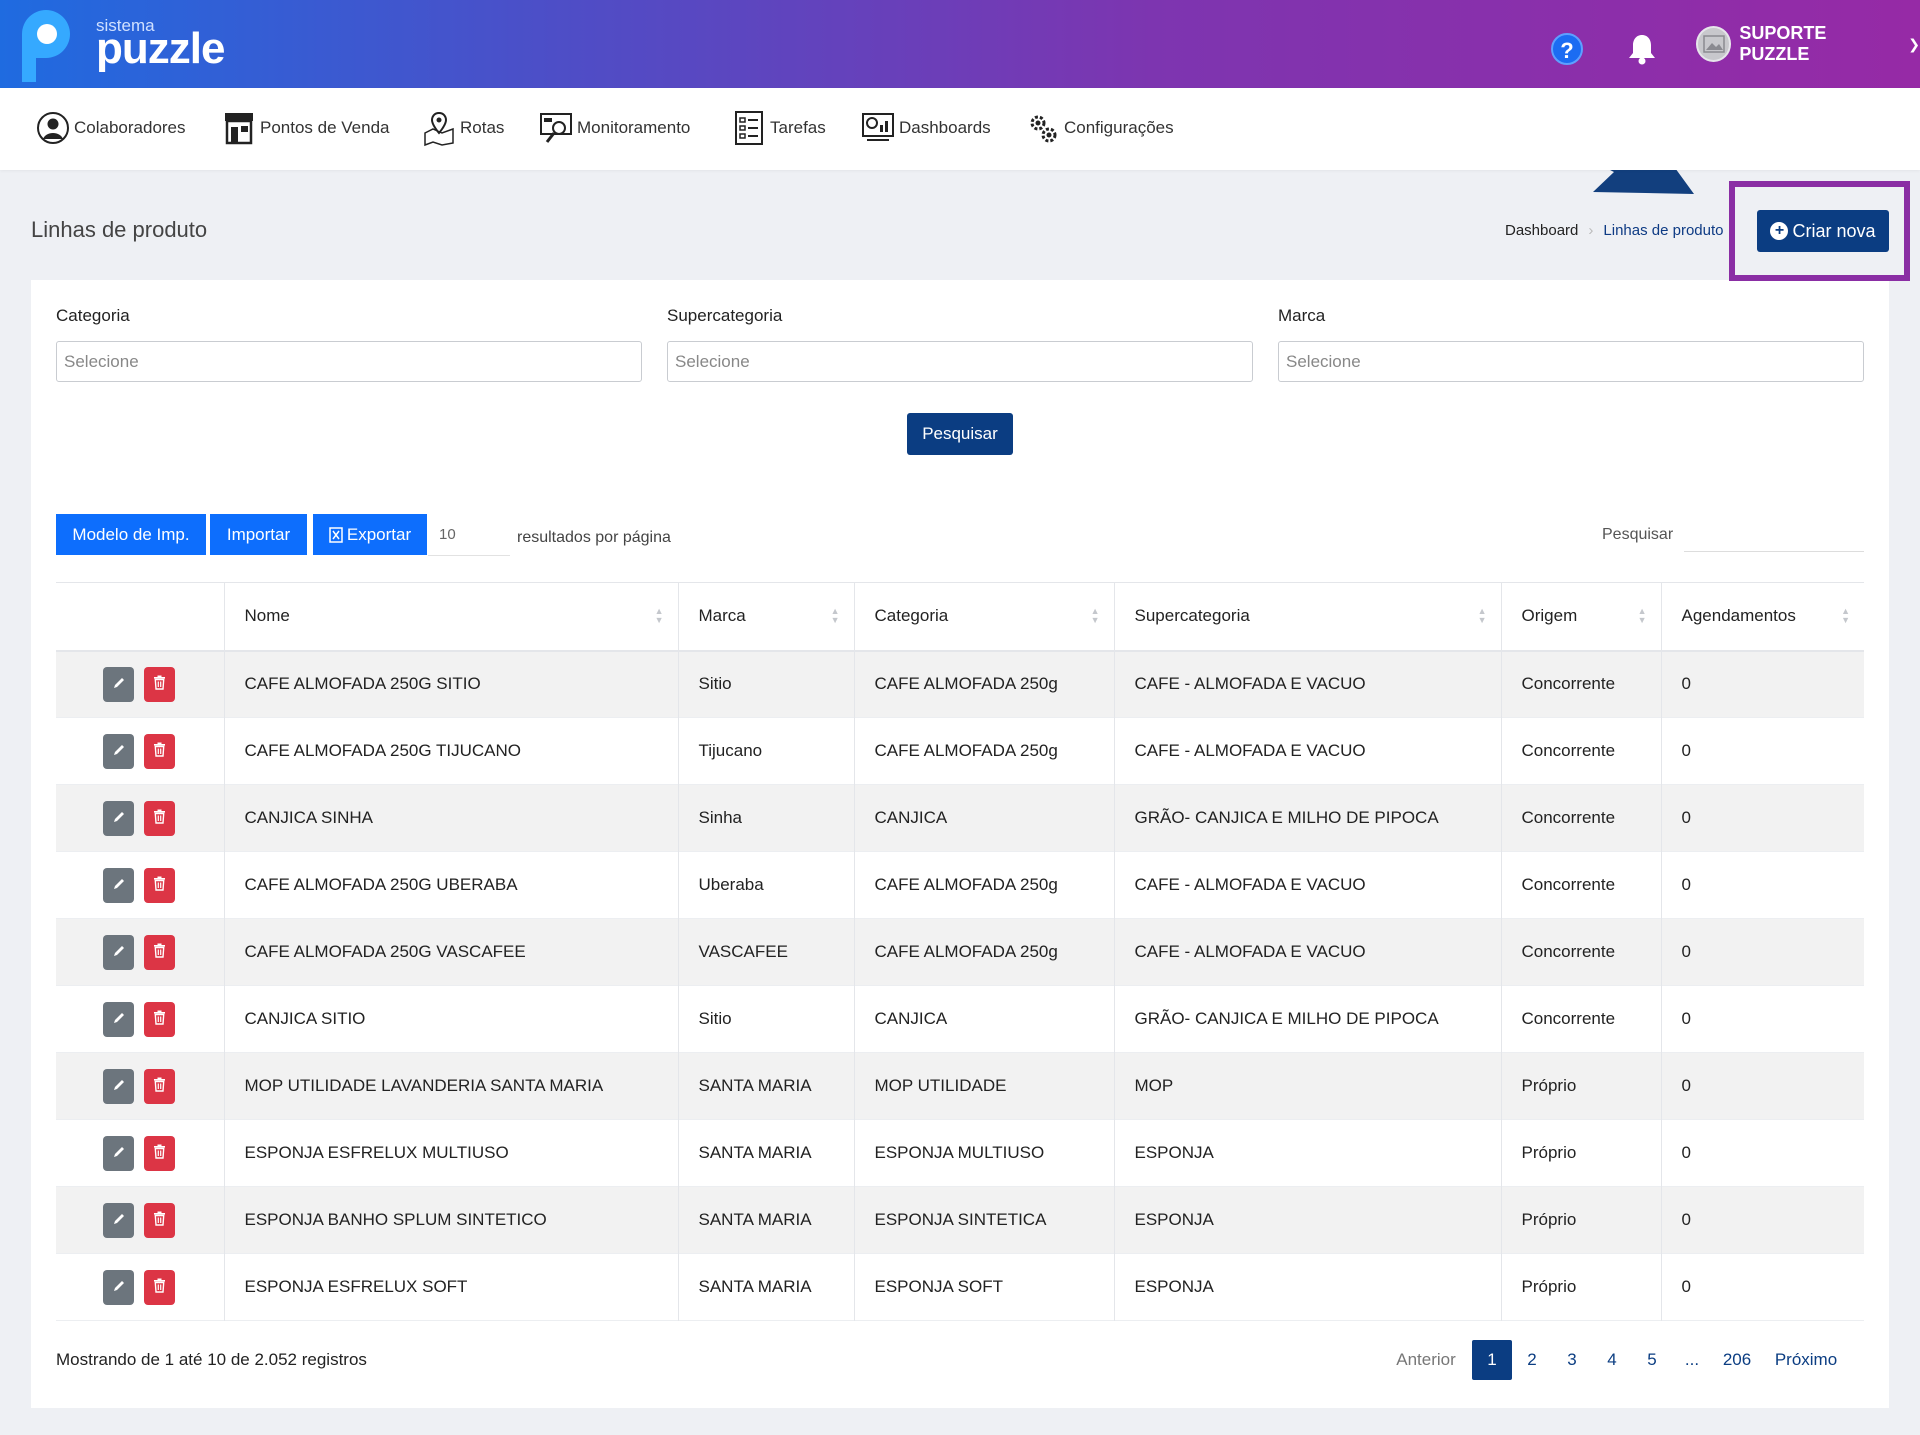 The image size is (1920, 1435). I want to click on nav-colaboradores: Colaboradores, so click(111, 128).